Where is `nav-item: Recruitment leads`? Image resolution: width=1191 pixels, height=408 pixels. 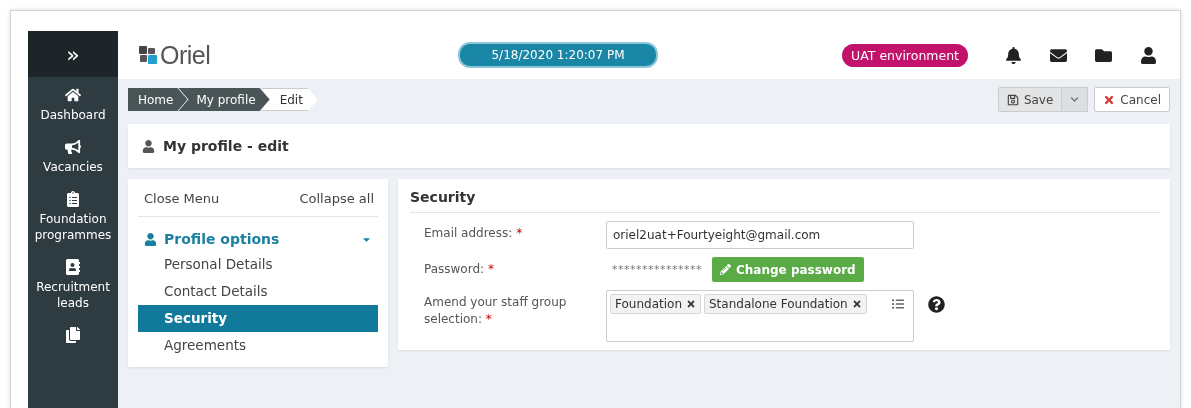
nav-item: Recruitment leads is located at coordinates (73, 283).